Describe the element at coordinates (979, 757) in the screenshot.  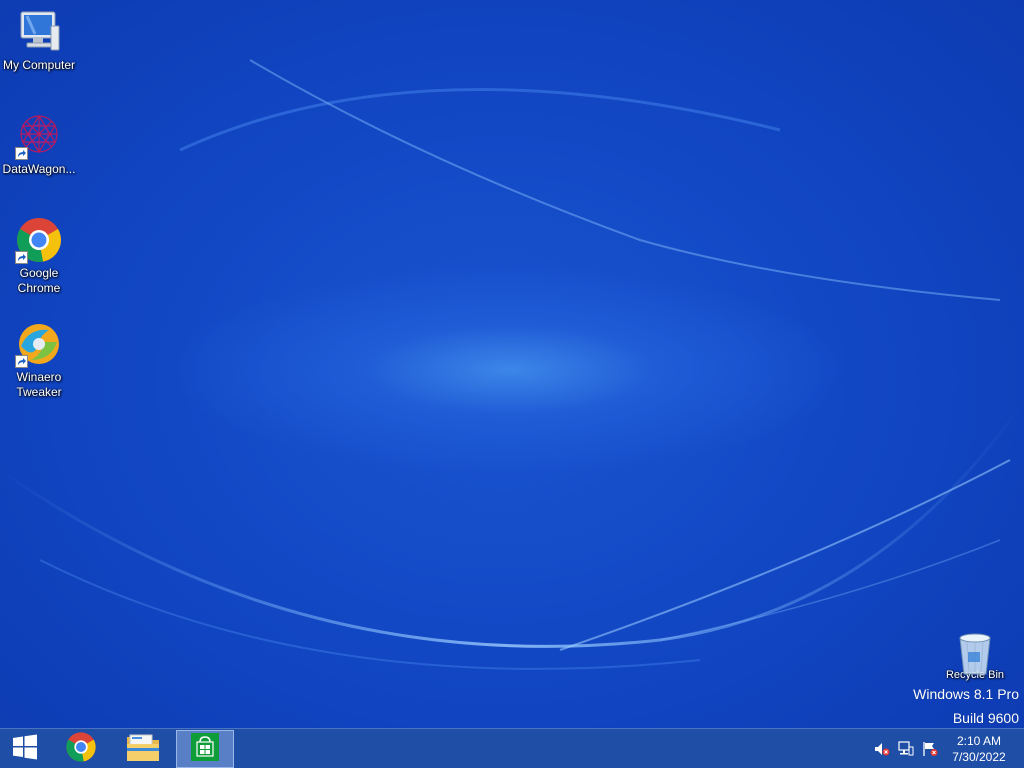
I see `clock-date: 7/30/2022` at that location.